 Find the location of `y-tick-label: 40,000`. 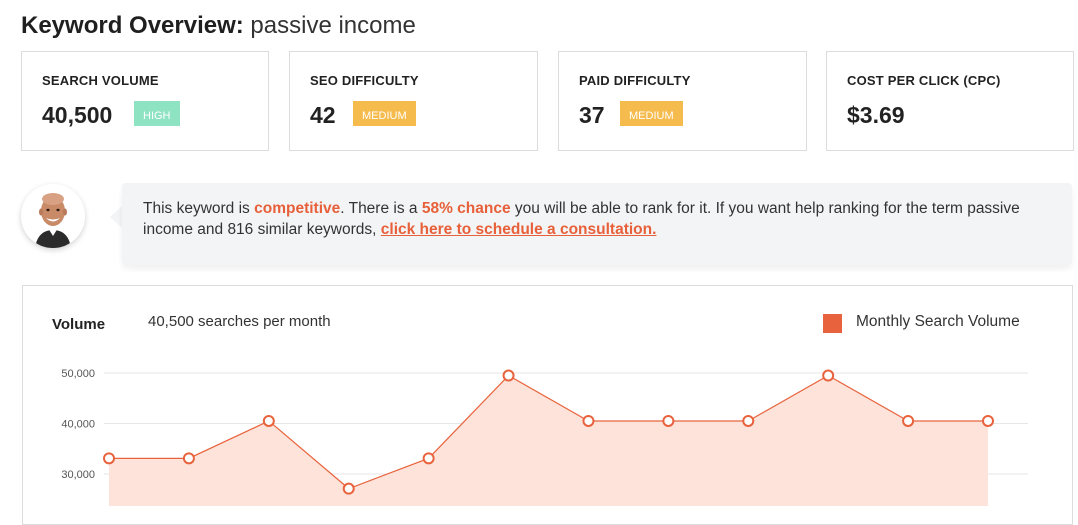

y-tick-label: 40,000 is located at coordinates (78, 425).